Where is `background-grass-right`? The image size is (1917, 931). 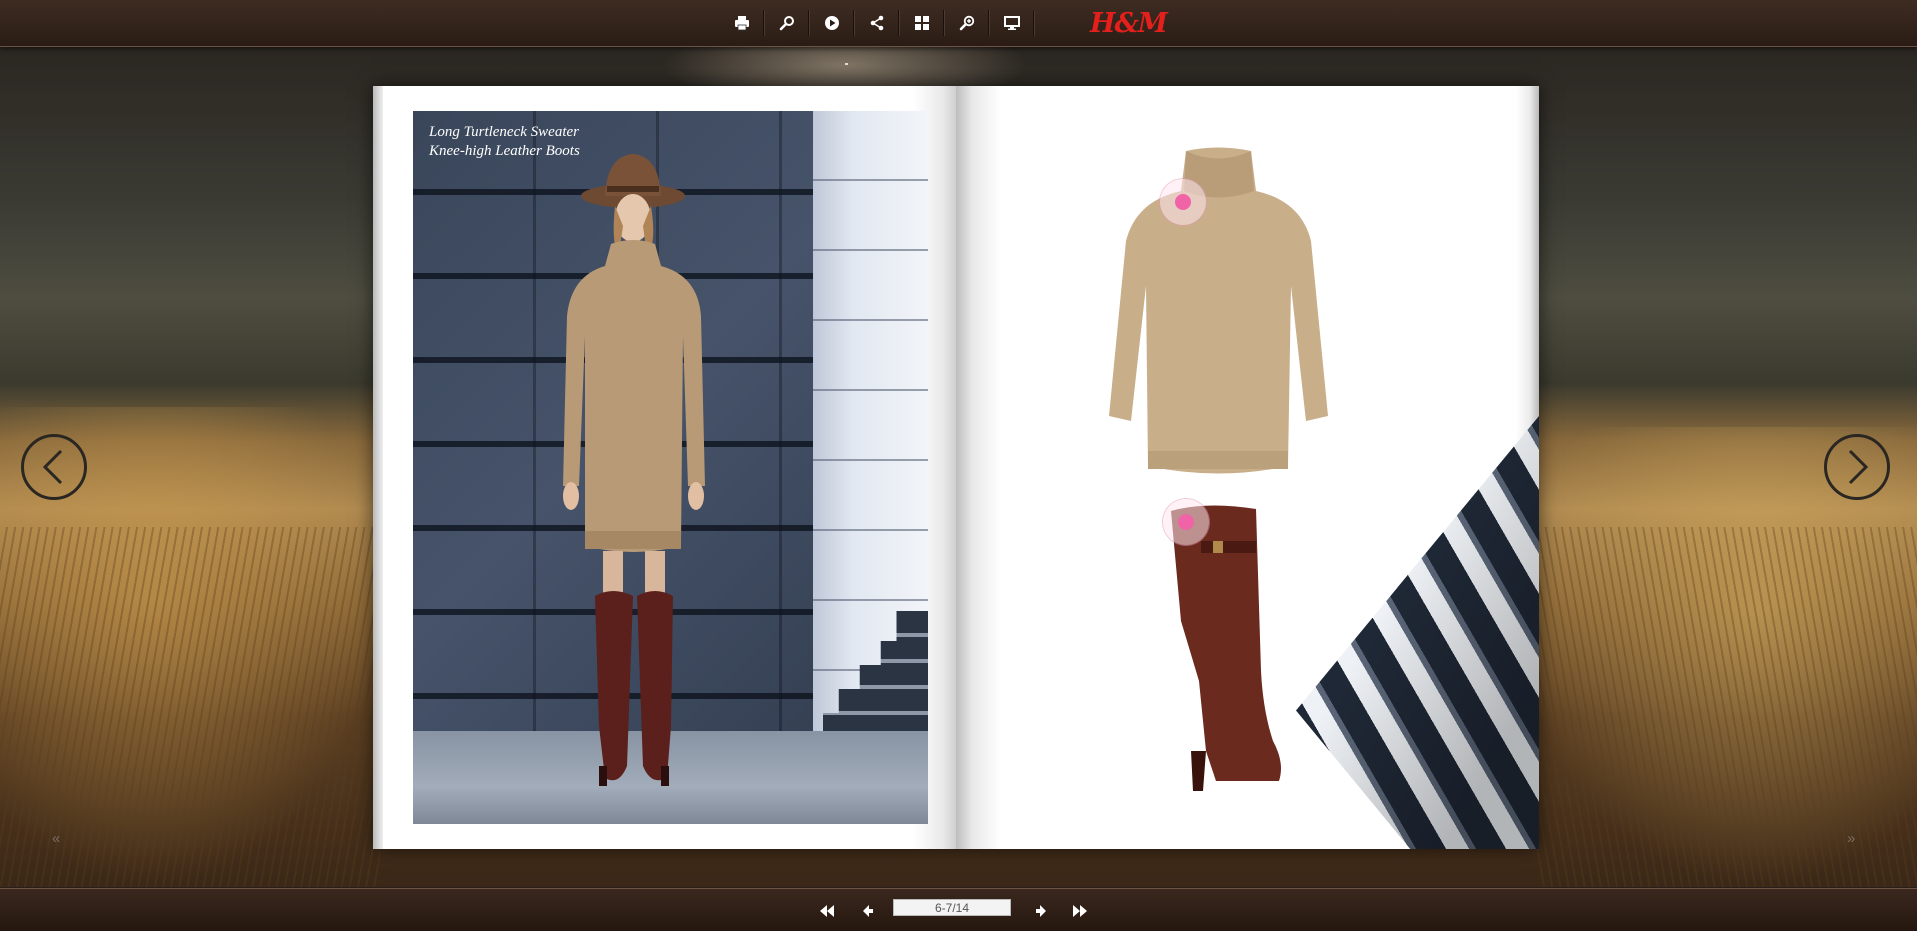
background-grass-right is located at coordinates (1727, 707).